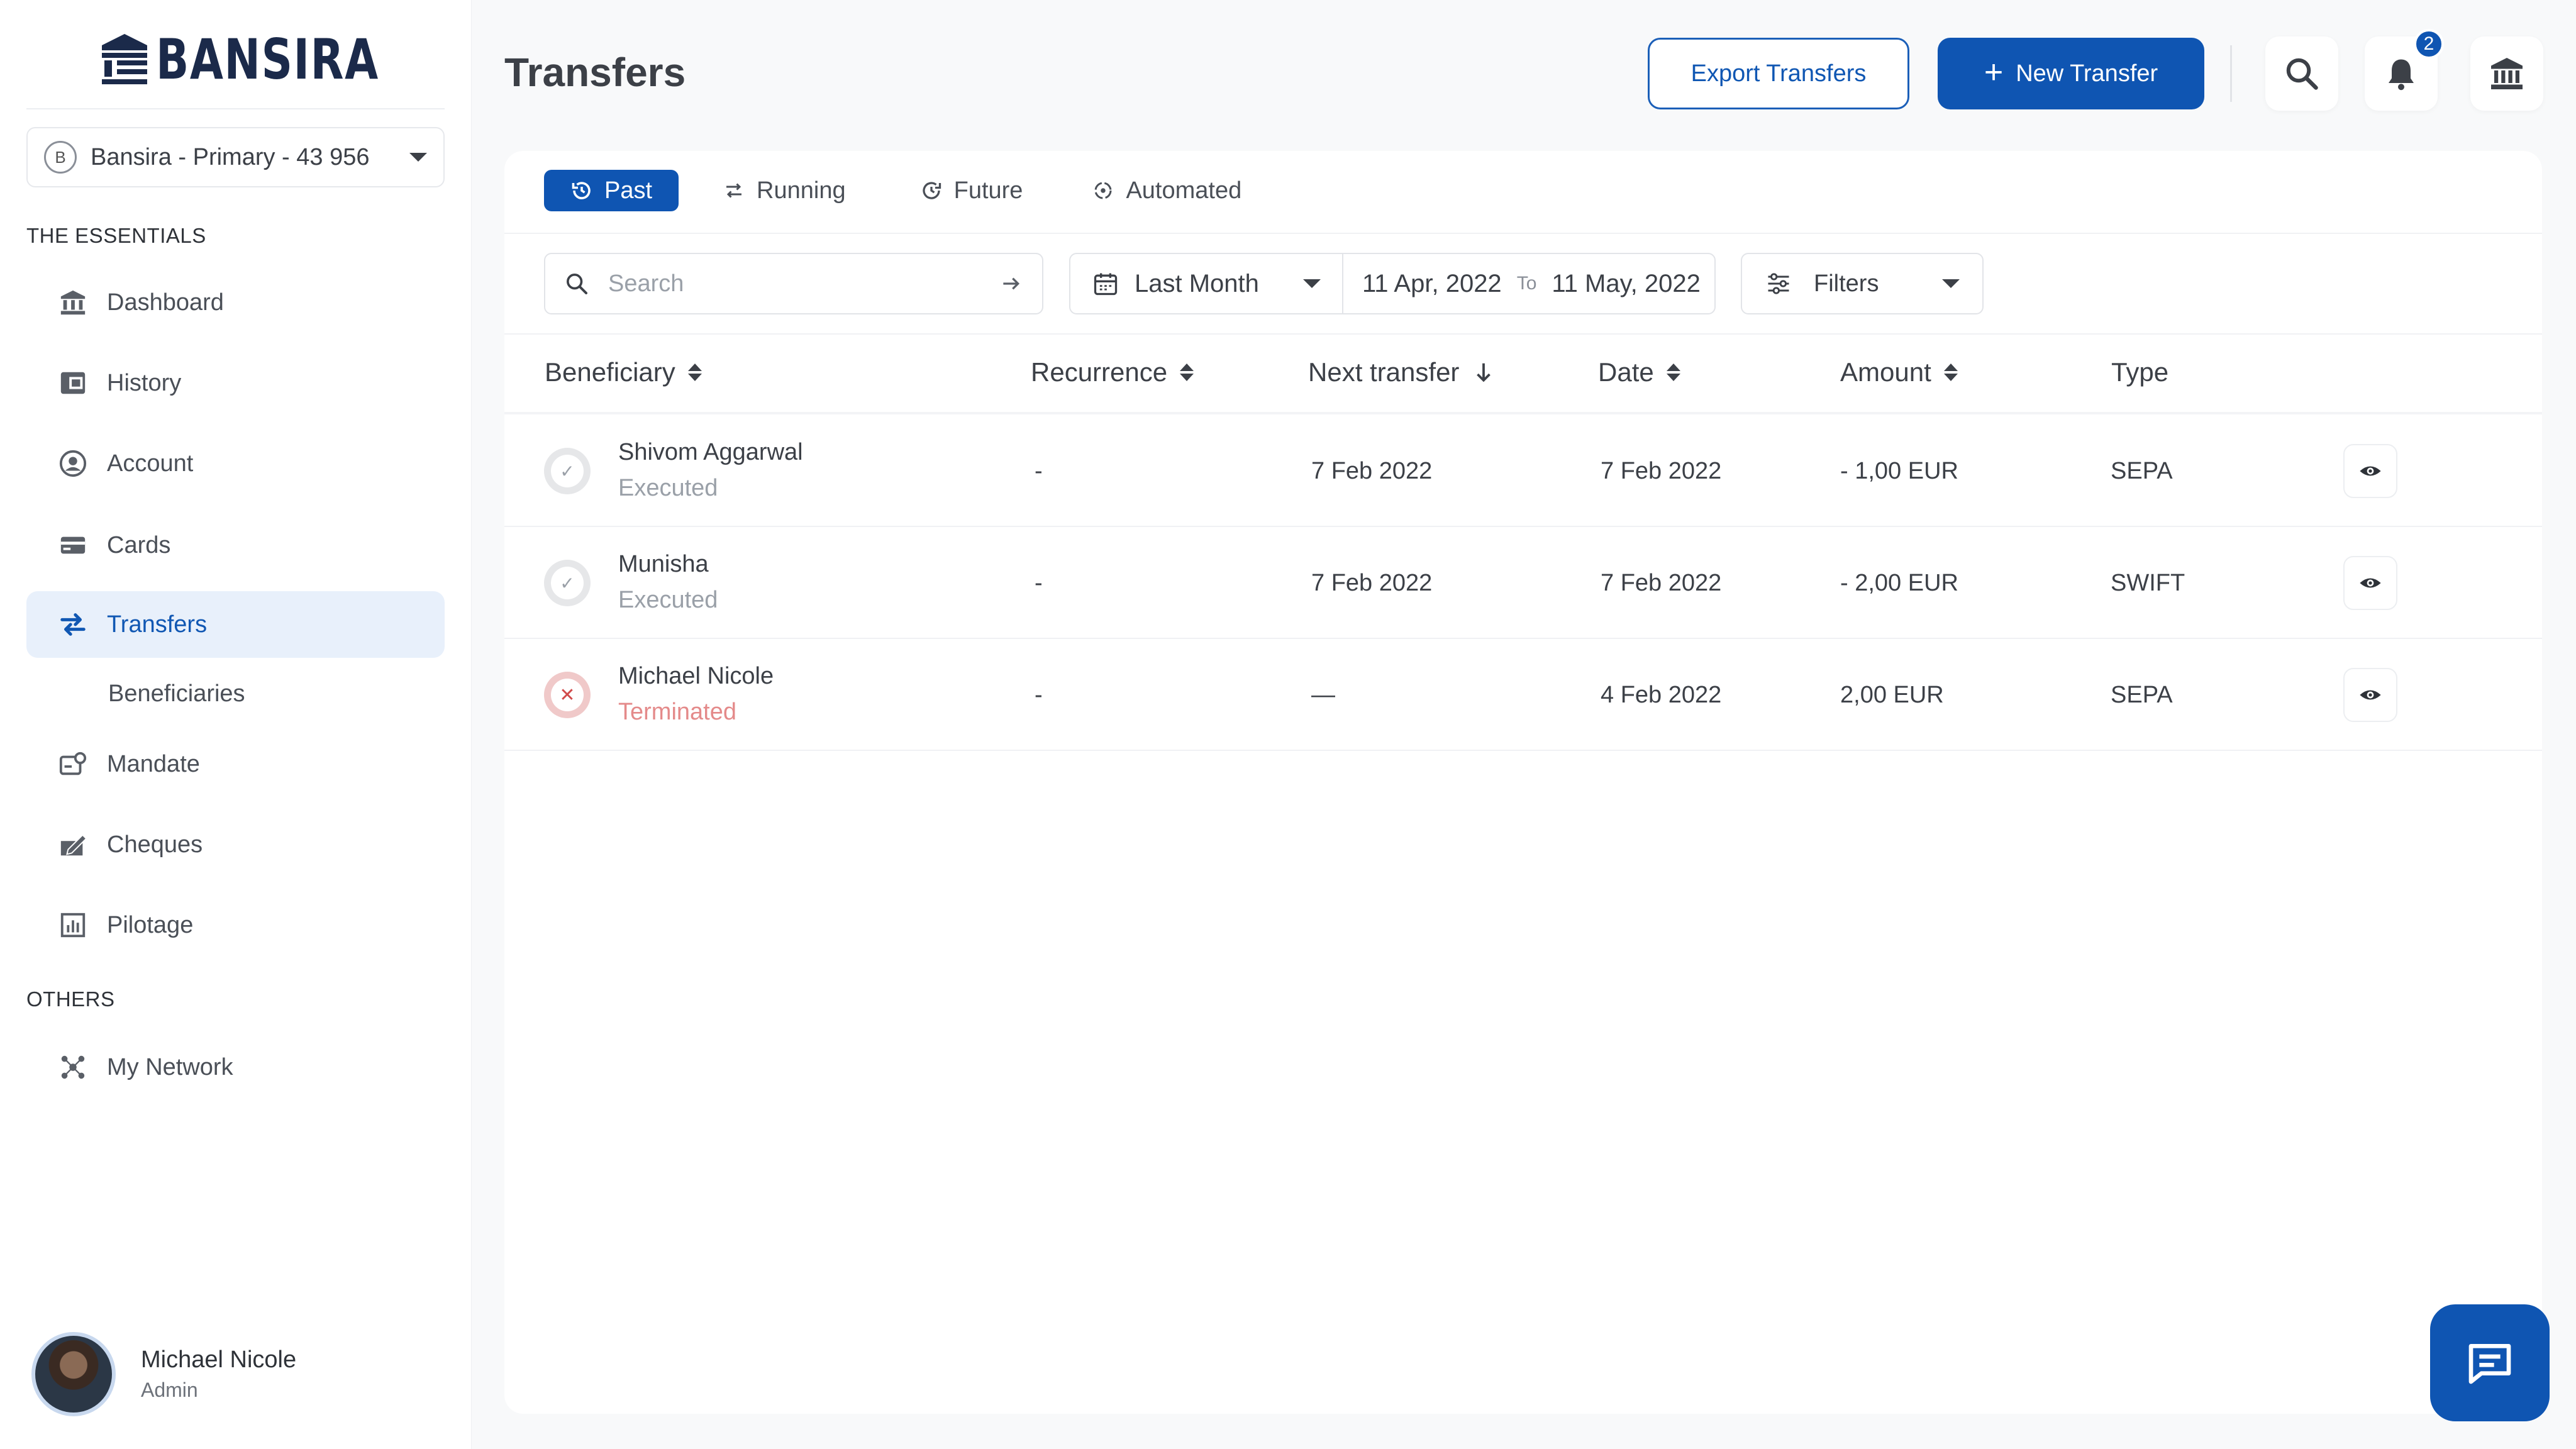 This screenshot has height=1449, width=2576. Describe the element at coordinates (1885, 372) in the screenshot. I see `column-label: Amount` at that location.